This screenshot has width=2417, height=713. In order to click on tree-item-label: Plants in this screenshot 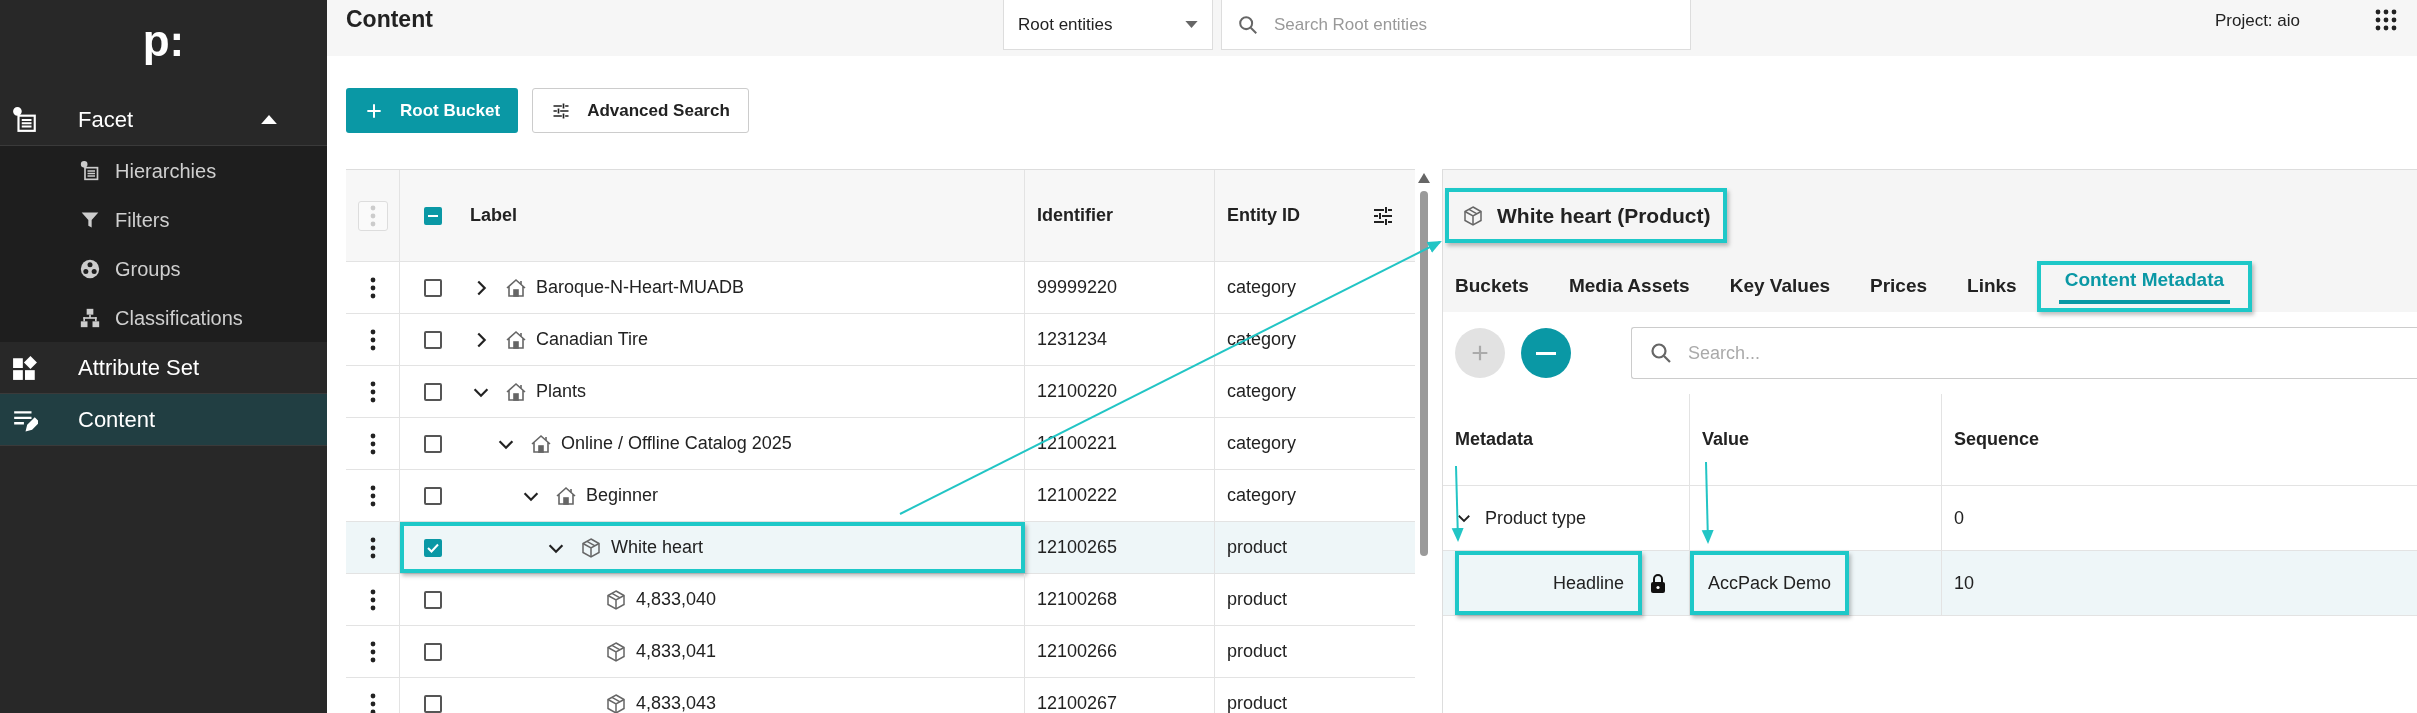, I will do `click(561, 391)`.